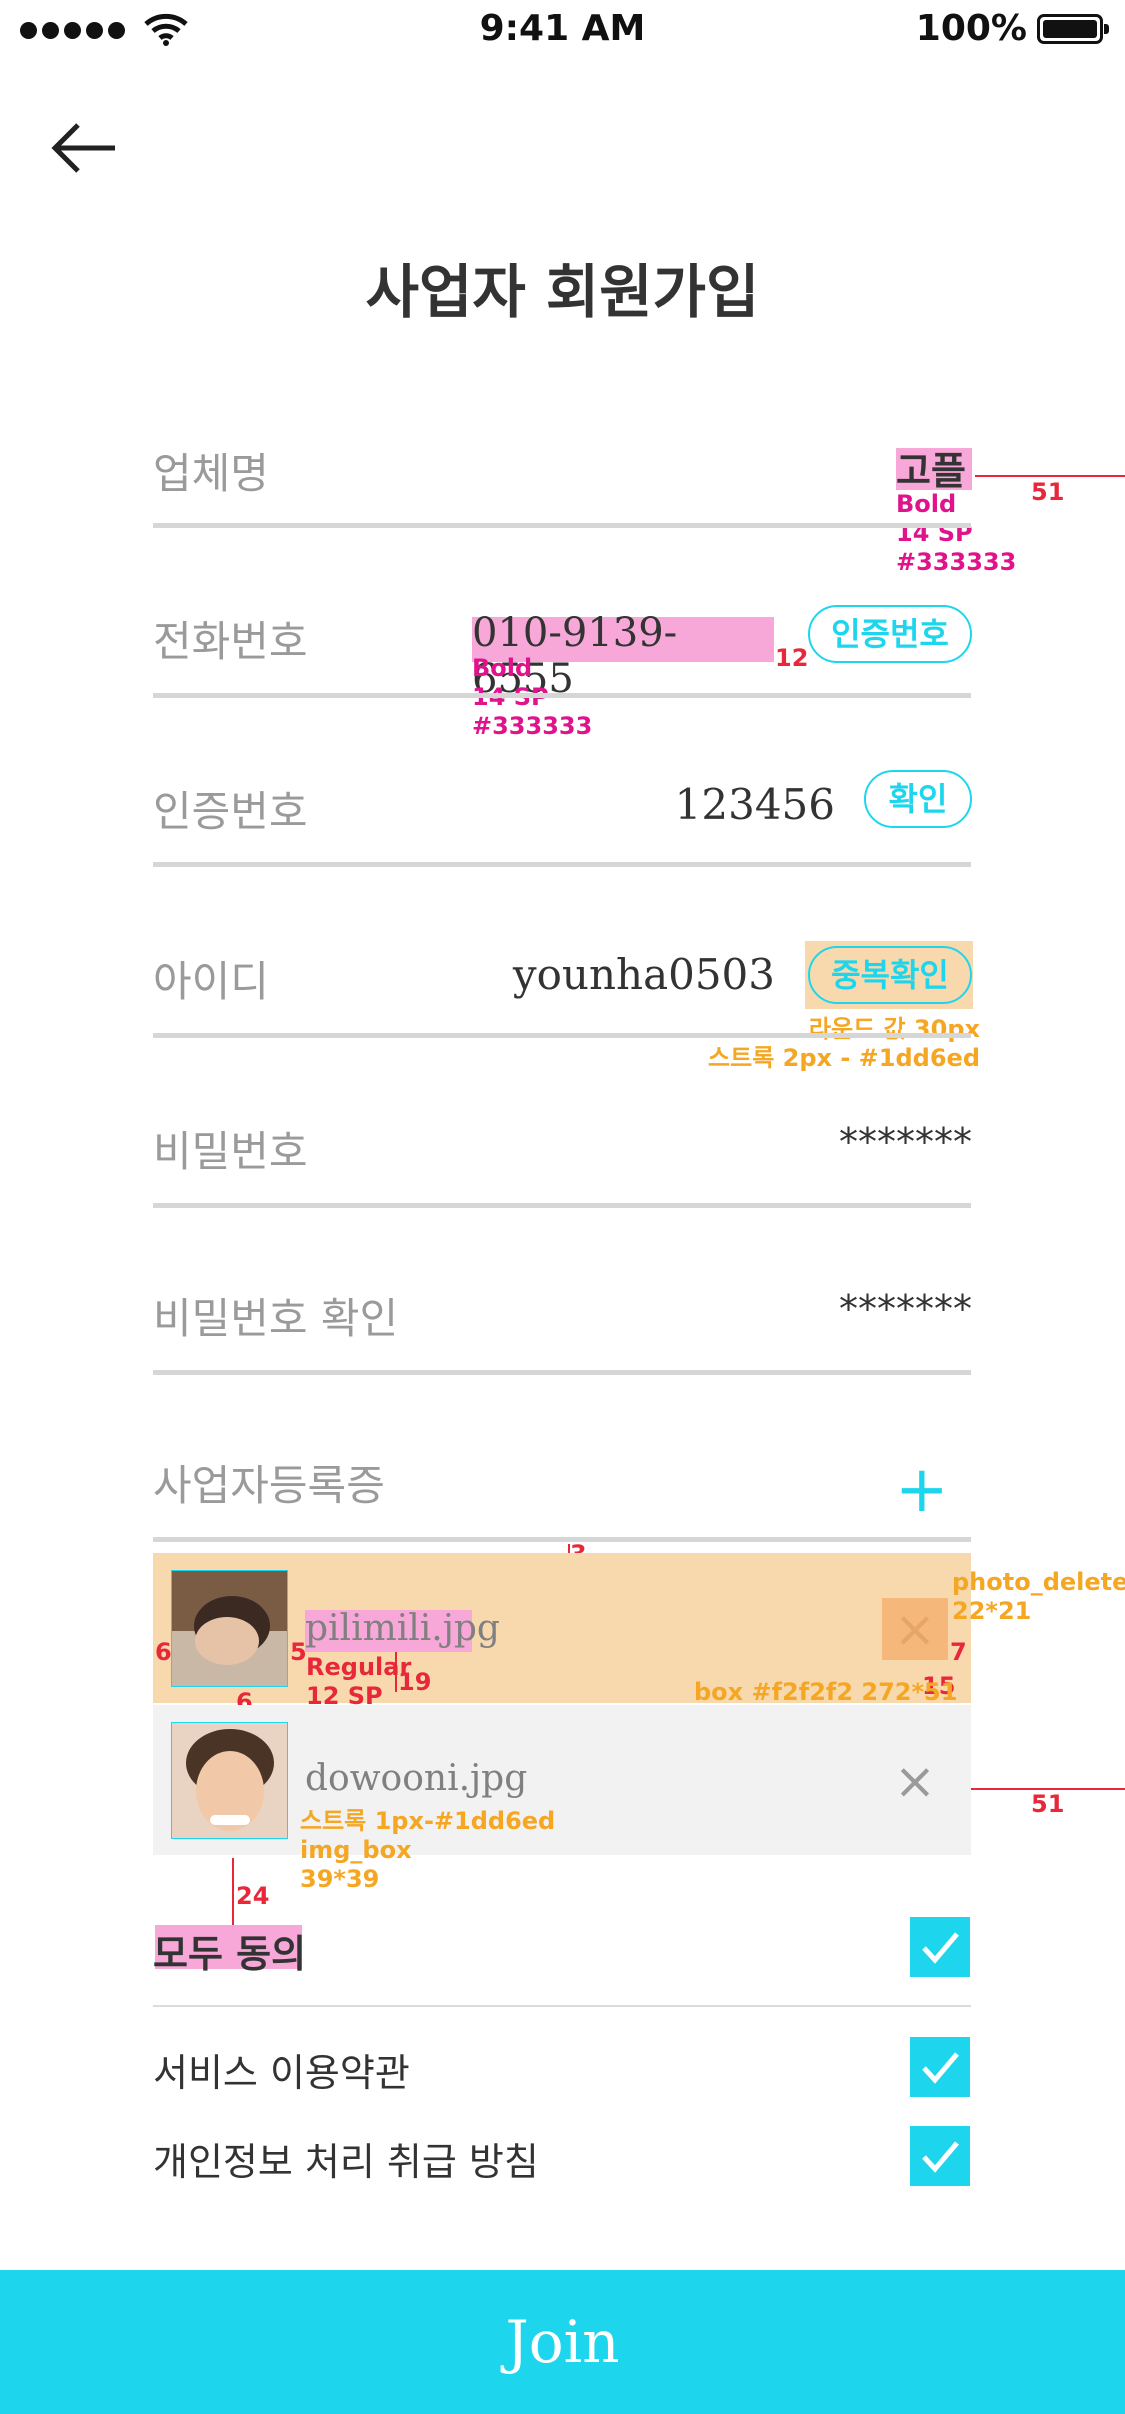  Describe the element at coordinates (562, 1372) in the screenshot. I see `password-confirm-underline` at that location.